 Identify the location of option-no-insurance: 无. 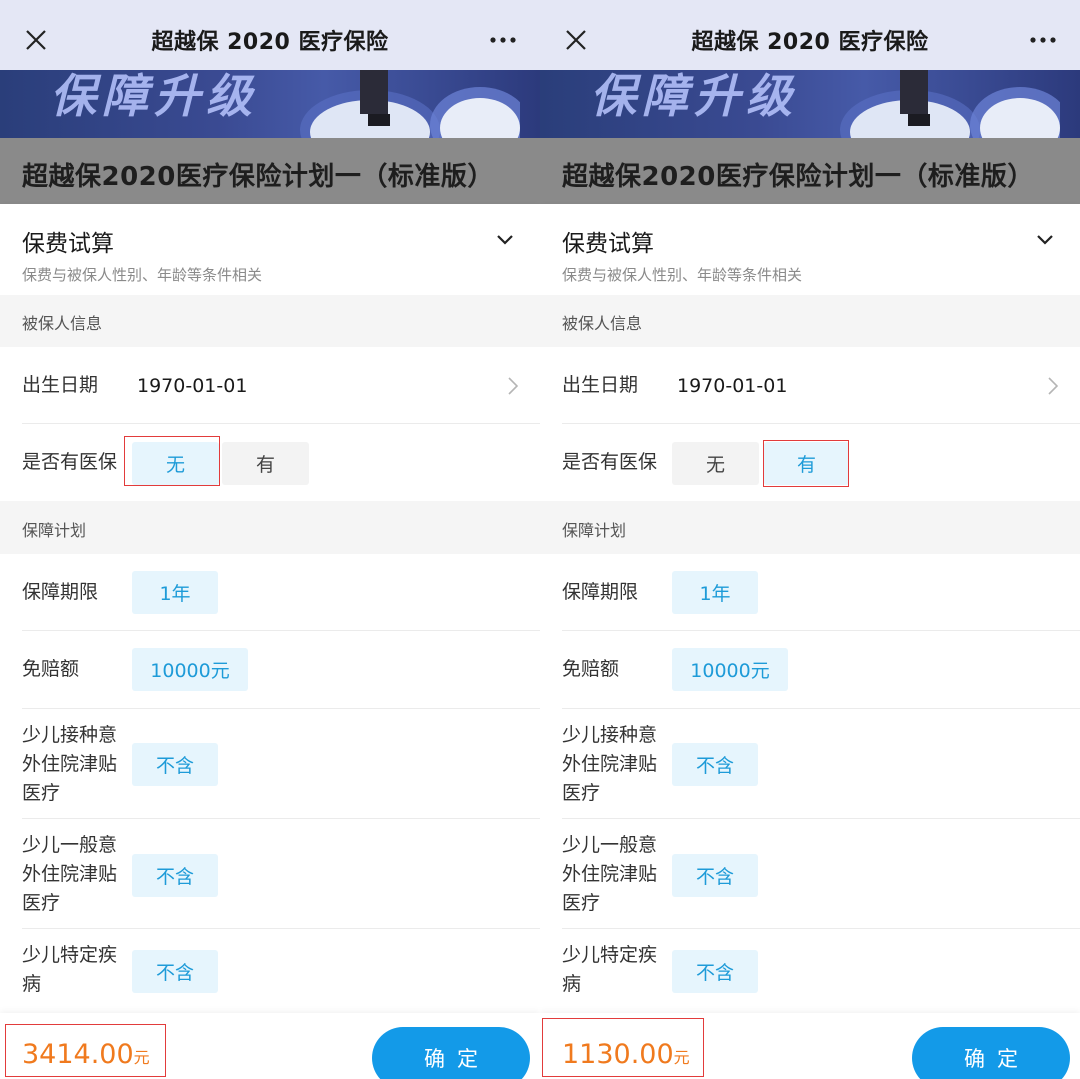
(715, 463).